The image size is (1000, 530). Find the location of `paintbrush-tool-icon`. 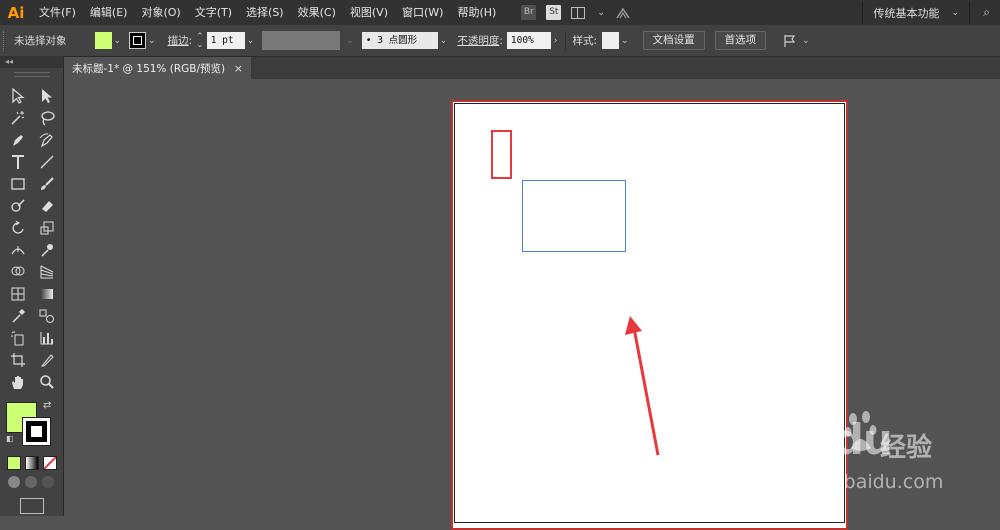

paintbrush-tool-icon is located at coordinates (46, 184).